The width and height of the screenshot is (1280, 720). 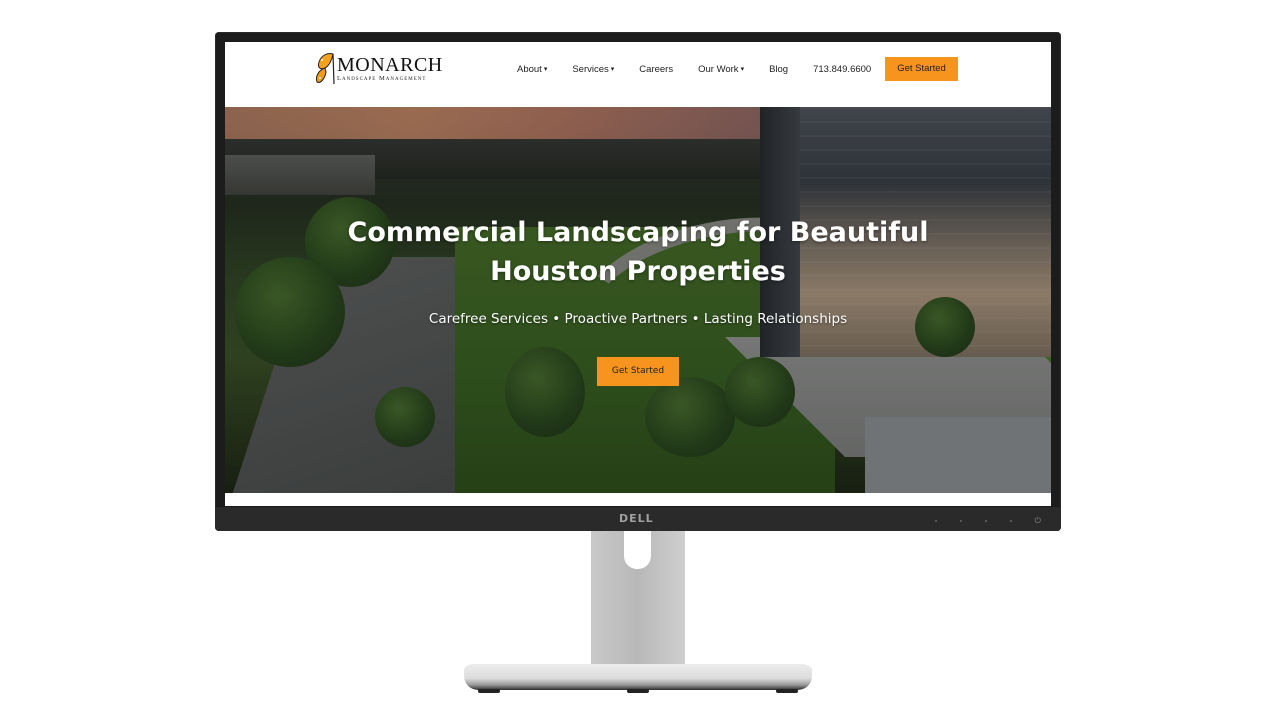 What do you see at coordinates (638, 599) in the screenshot?
I see `monitor-stand-neck` at bounding box center [638, 599].